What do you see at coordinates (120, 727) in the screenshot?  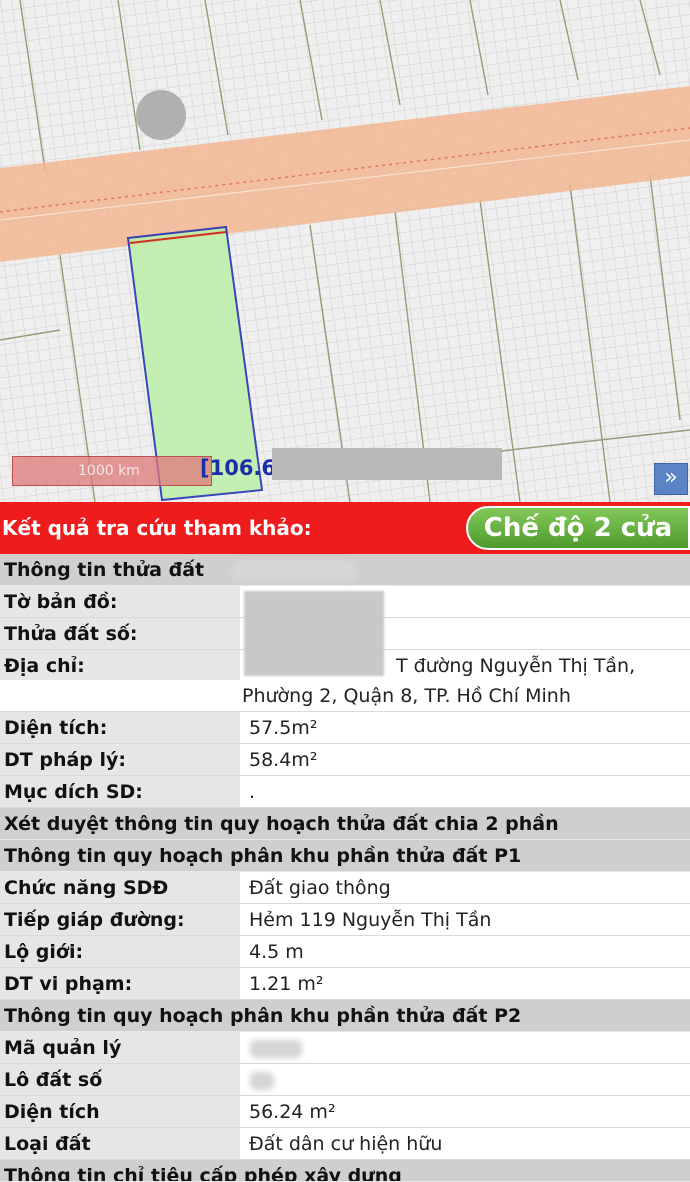 I see `area-label: Diện tích:` at bounding box center [120, 727].